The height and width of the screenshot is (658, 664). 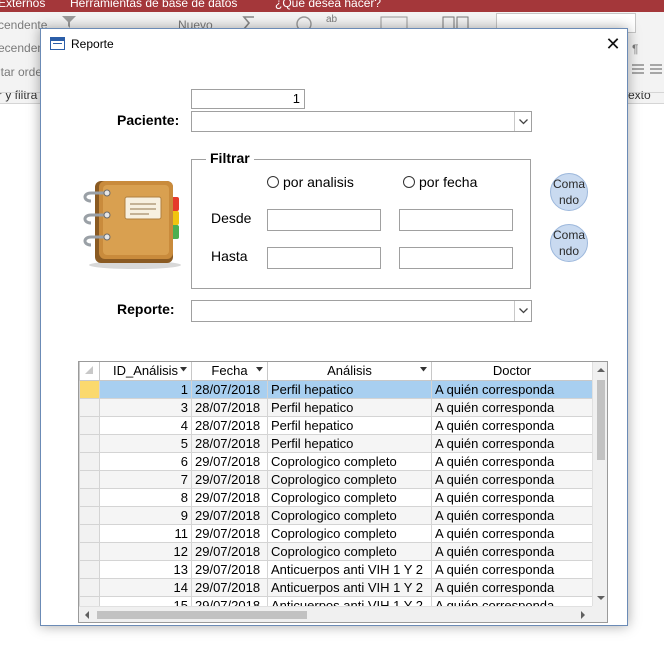 What do you see at coordinates (145, 407) in the screenshot?
I see `cell-id: 3` at bounding box center [145, 407].